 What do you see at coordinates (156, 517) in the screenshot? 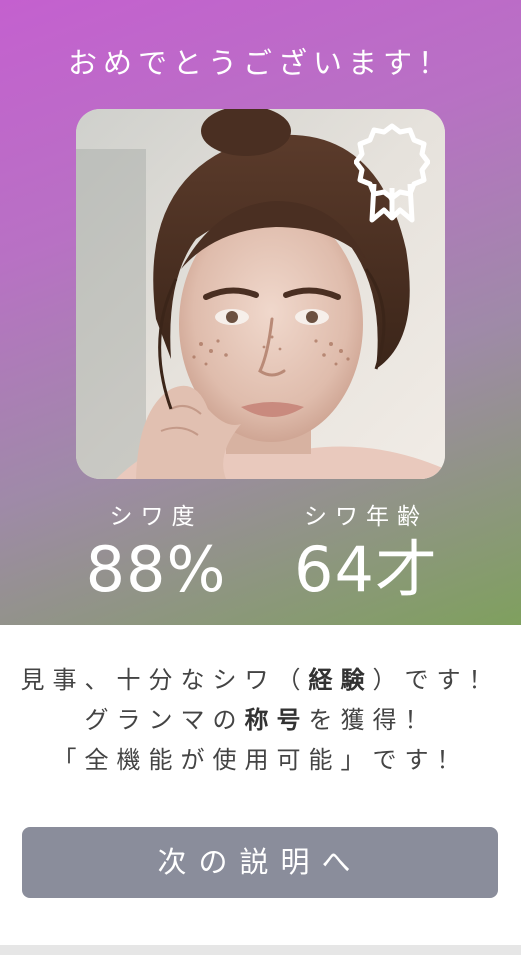
I see `wrinkle-degree-label: シワ度` at bounding box center [156, 517].